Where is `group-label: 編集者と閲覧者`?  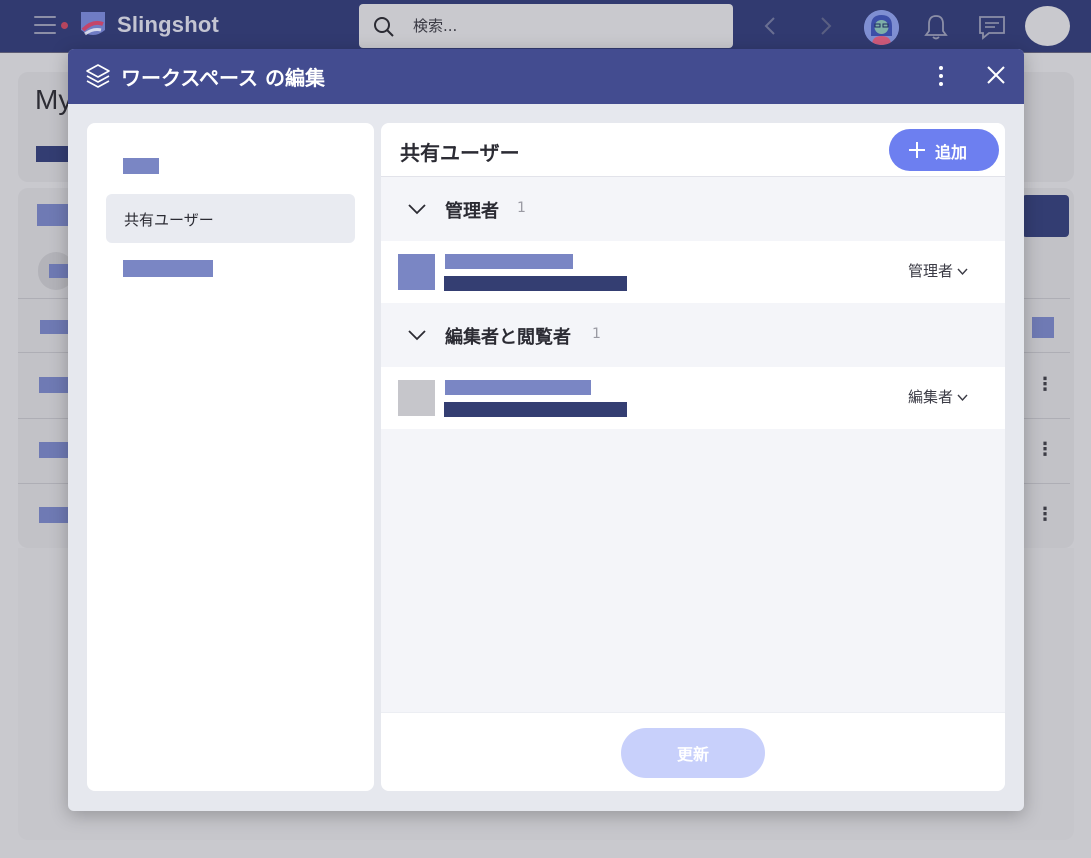 group-label: 編集者と閲覧者 is located at coordinates (508, 337).